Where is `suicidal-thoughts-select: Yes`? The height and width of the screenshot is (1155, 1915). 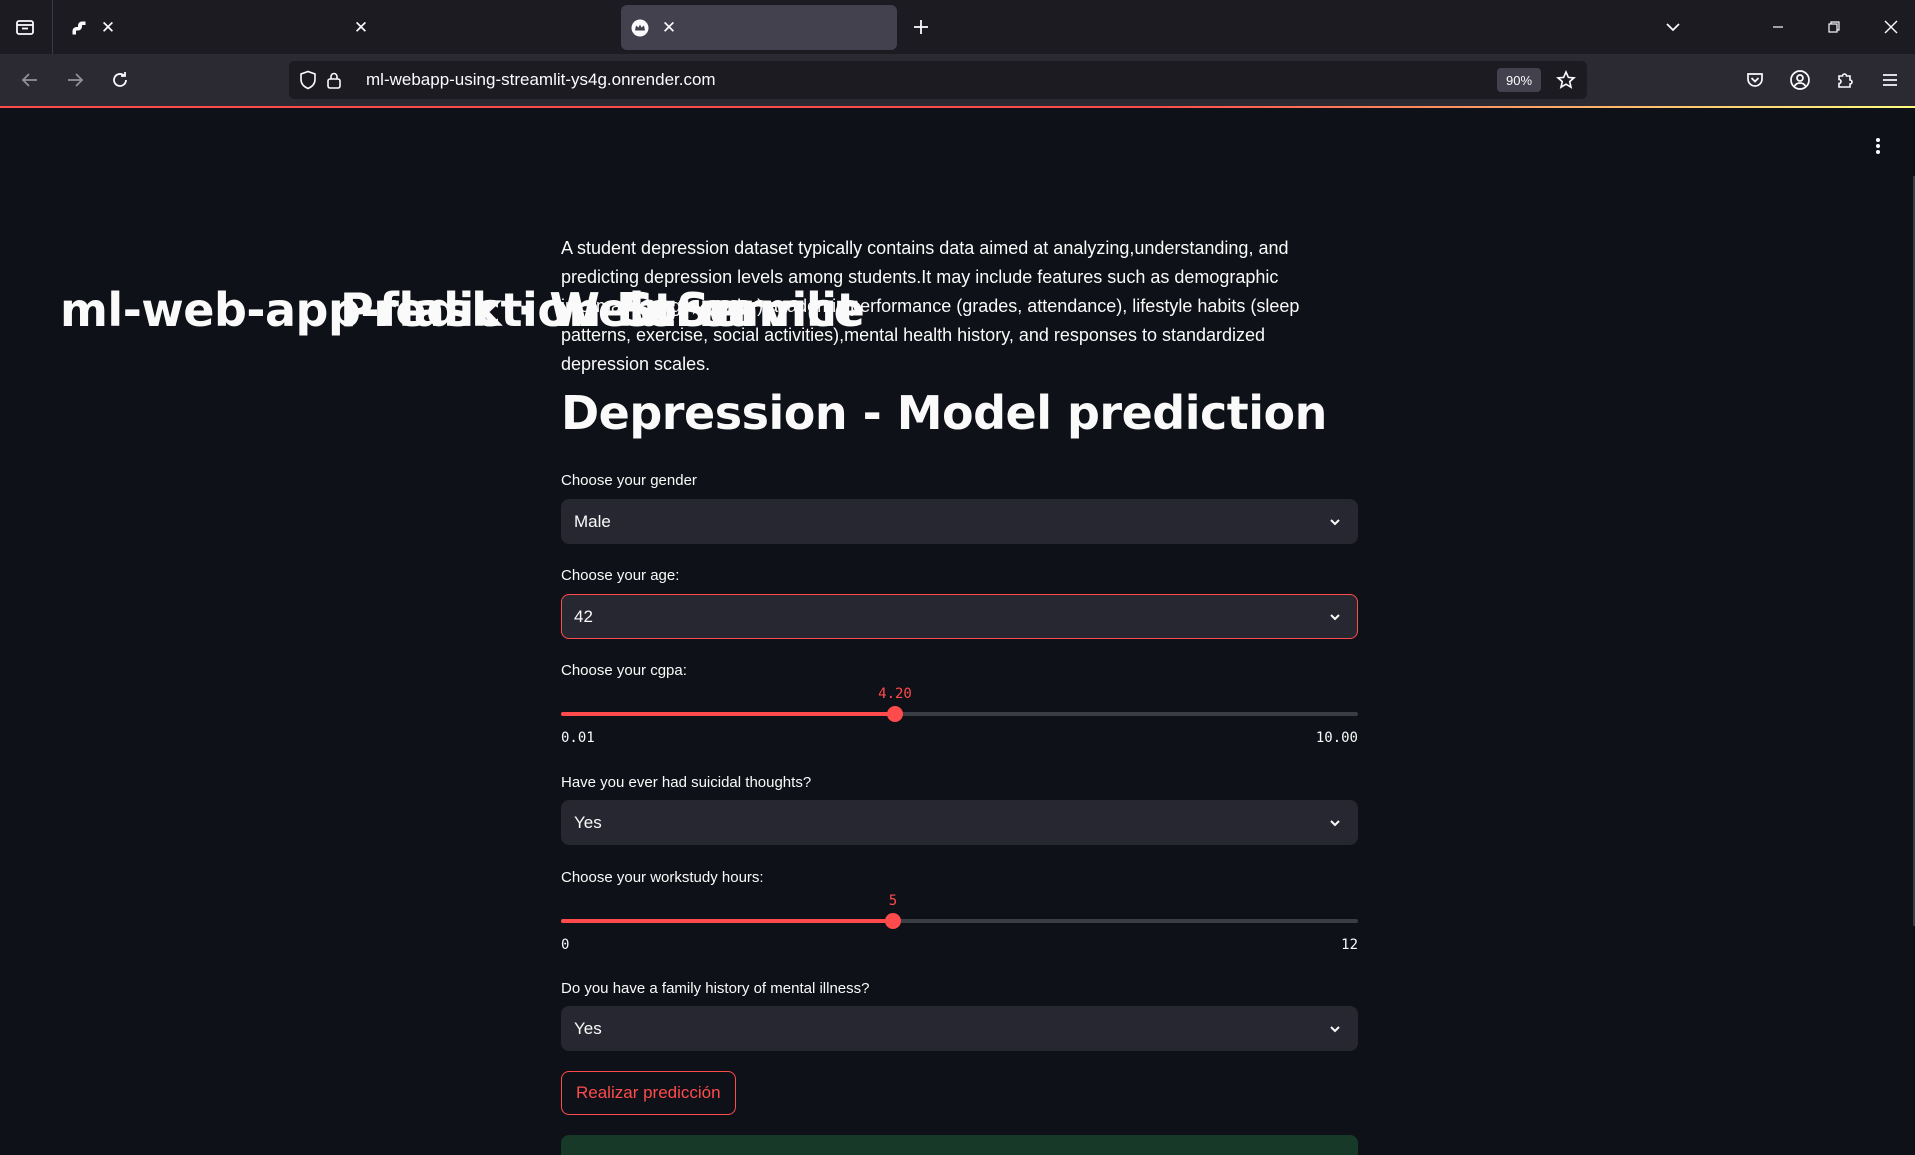 suicidal-thoughts-select: Yes is located at coordinates (959, 822).